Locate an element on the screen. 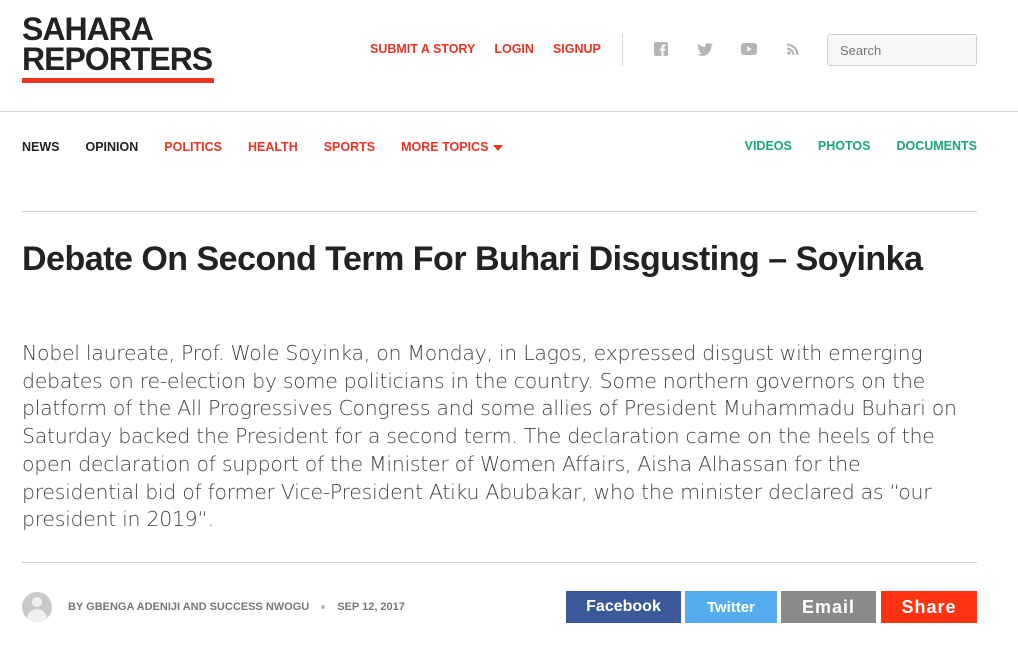 This screenshot has width=1018, height=648. caret-down-icon is located at coordinates (498, 147).